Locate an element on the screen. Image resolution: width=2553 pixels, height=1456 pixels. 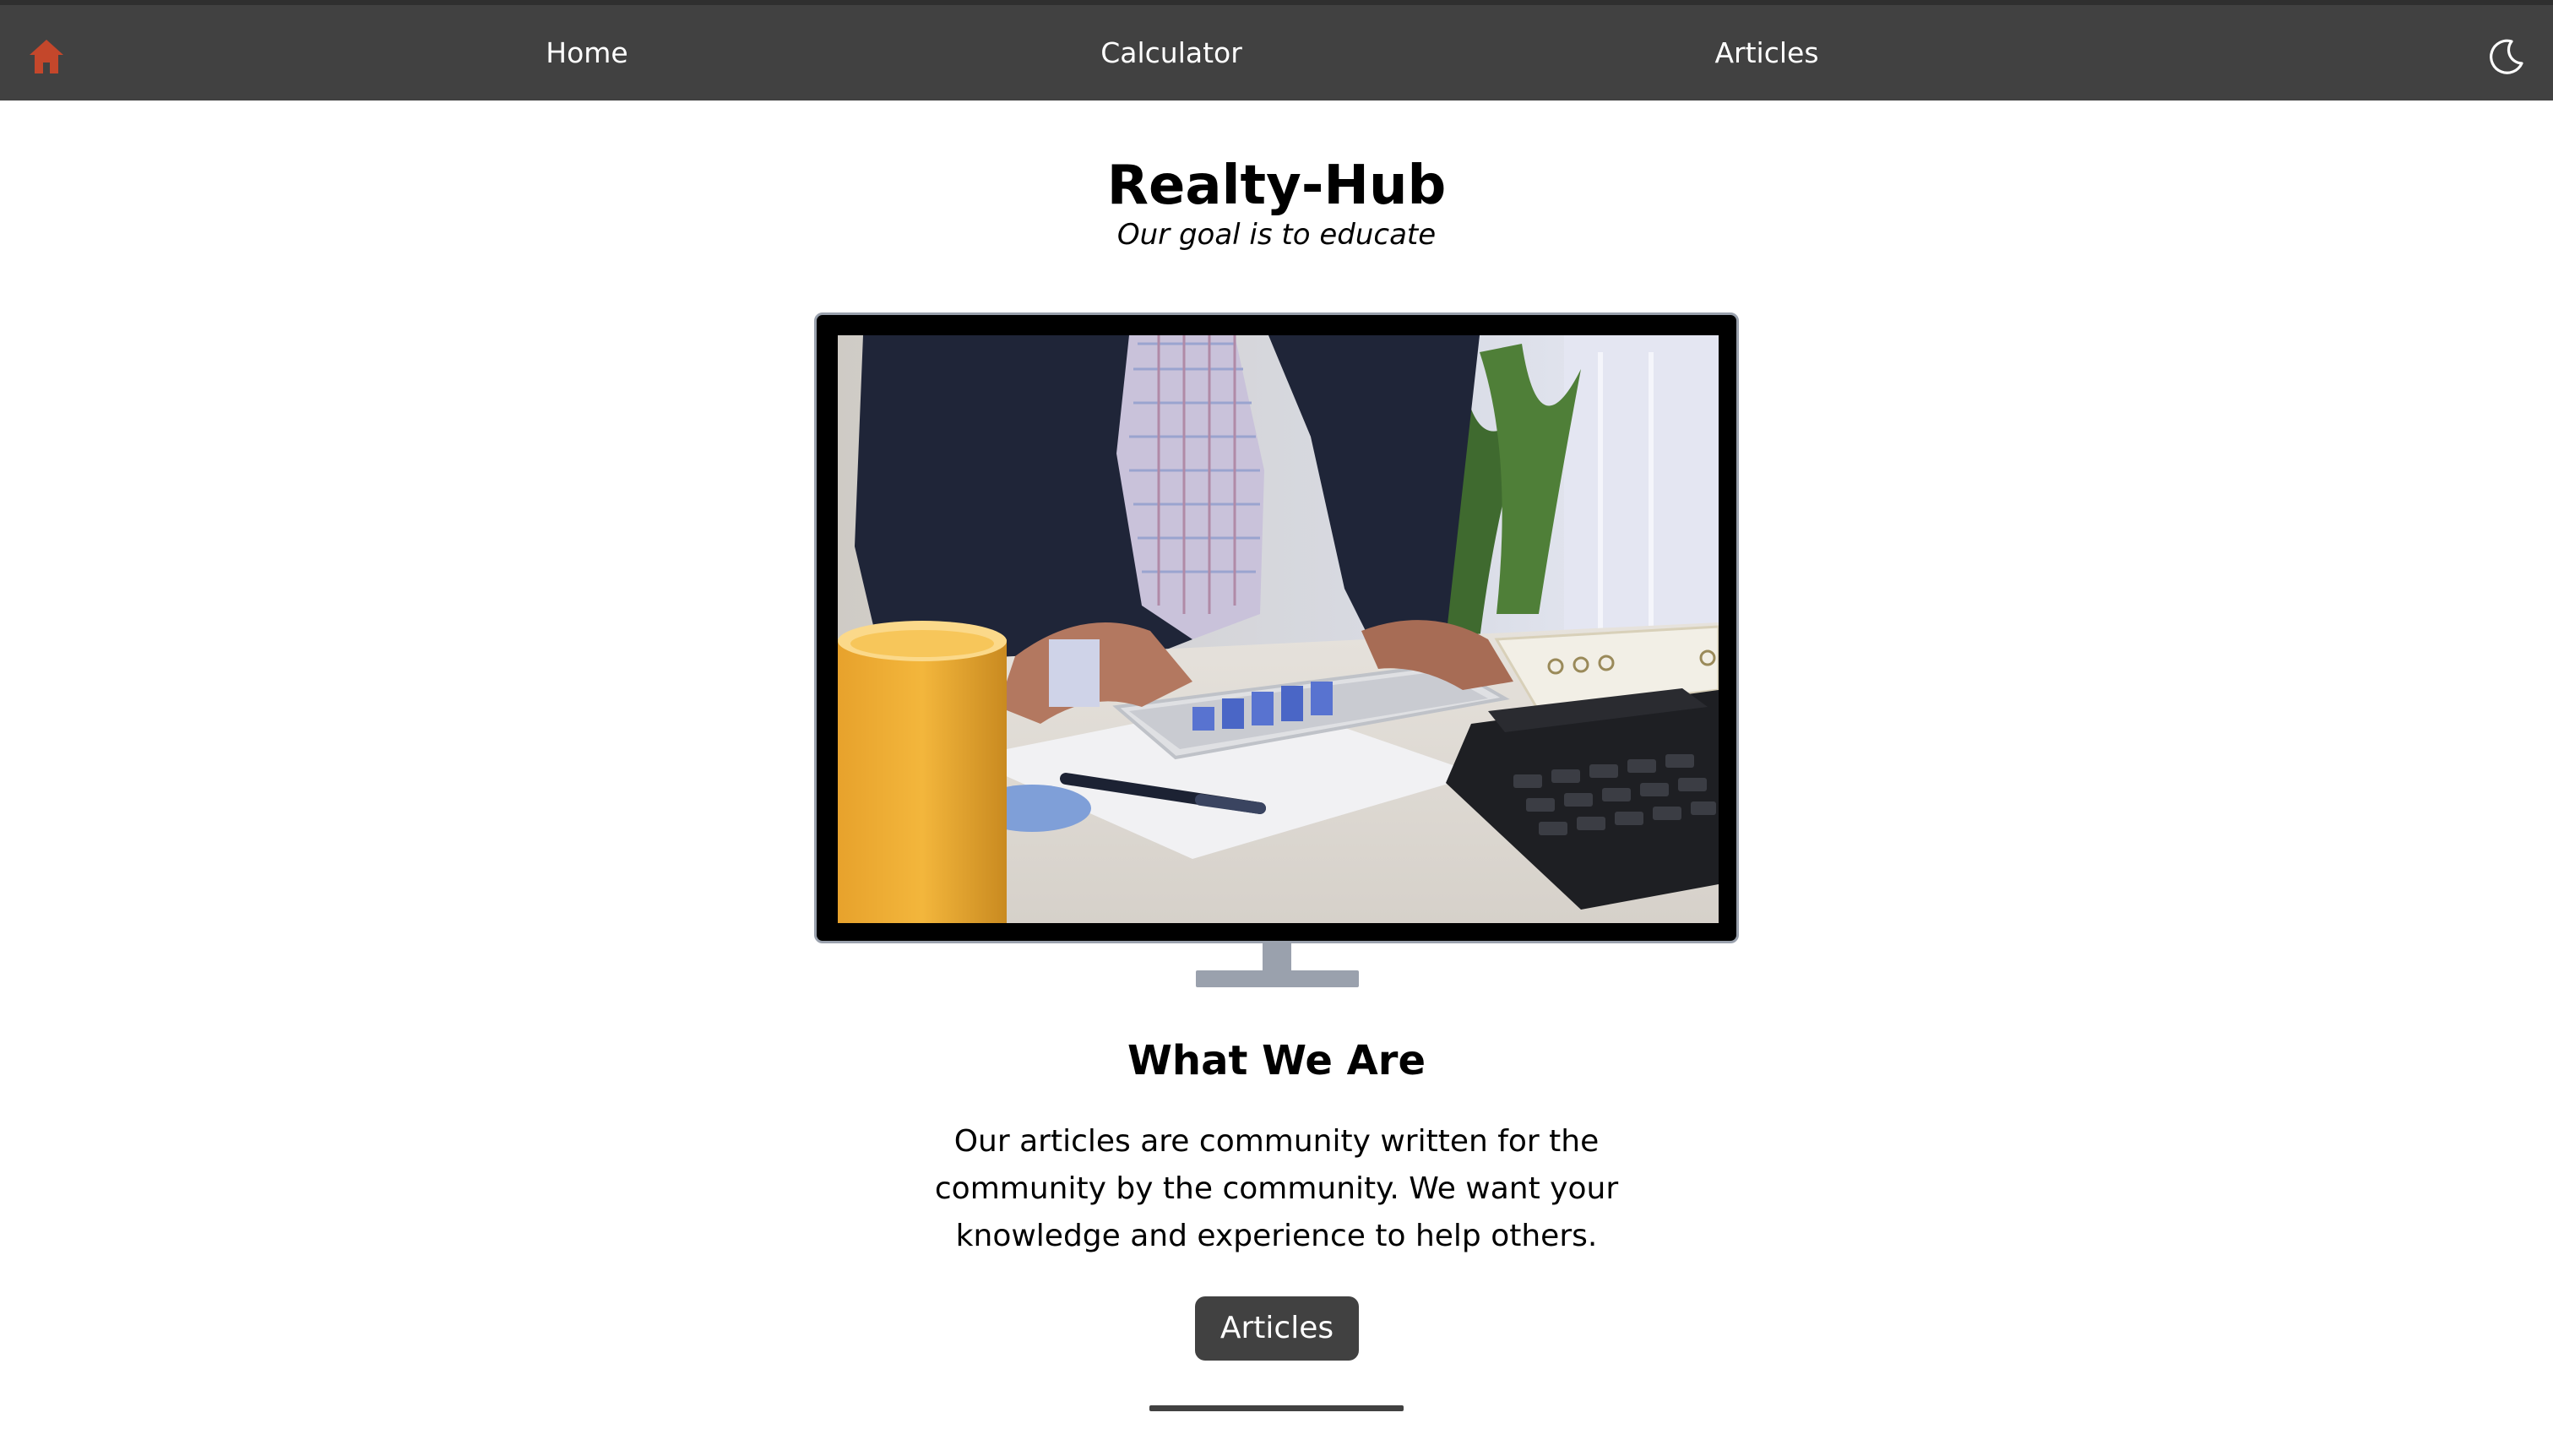
section-heading-what-we-are: What We Are is located at coordinates (1276, 1060).